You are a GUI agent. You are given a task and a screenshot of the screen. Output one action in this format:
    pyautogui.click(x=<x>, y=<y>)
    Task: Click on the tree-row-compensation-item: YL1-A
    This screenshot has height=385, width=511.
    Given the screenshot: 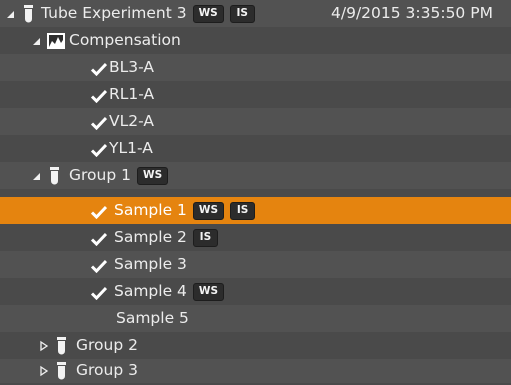 What is the action you would take?
    pyautogui.click(x=255, y=148)
    